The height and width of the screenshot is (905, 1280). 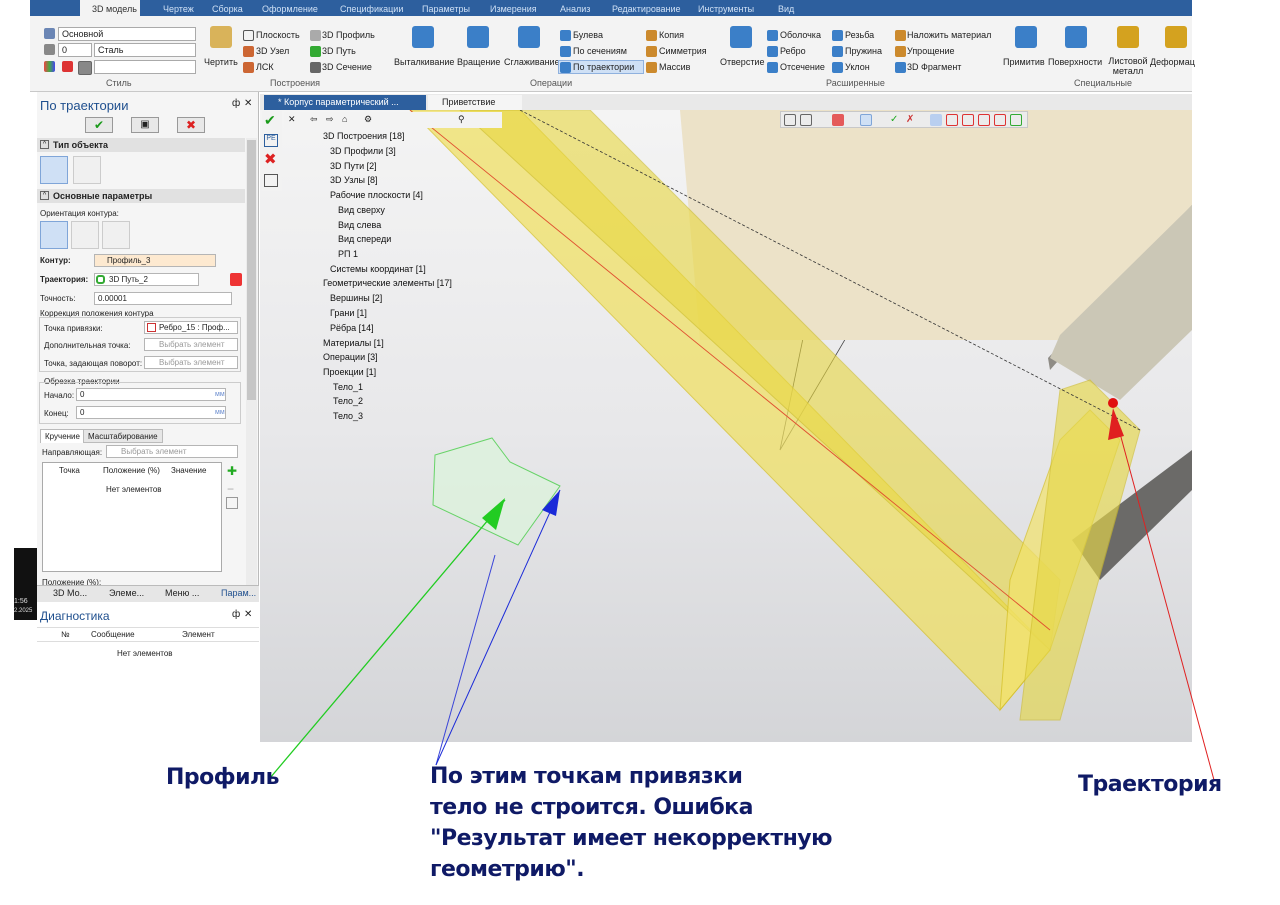 I want to click on preview-icon, so click(x=271, y=180).